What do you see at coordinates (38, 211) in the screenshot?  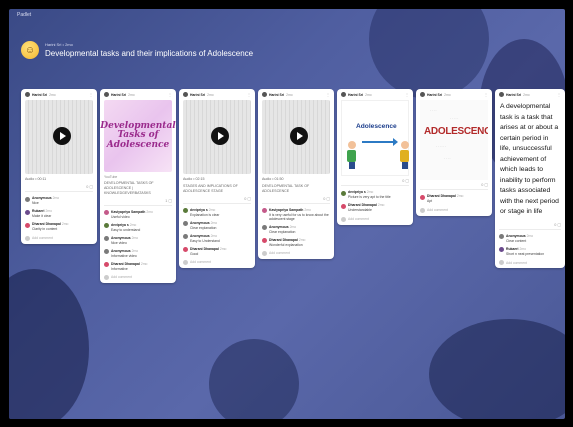 I see `commenter-name: Rukaeri` at bounding box center [38, 211].